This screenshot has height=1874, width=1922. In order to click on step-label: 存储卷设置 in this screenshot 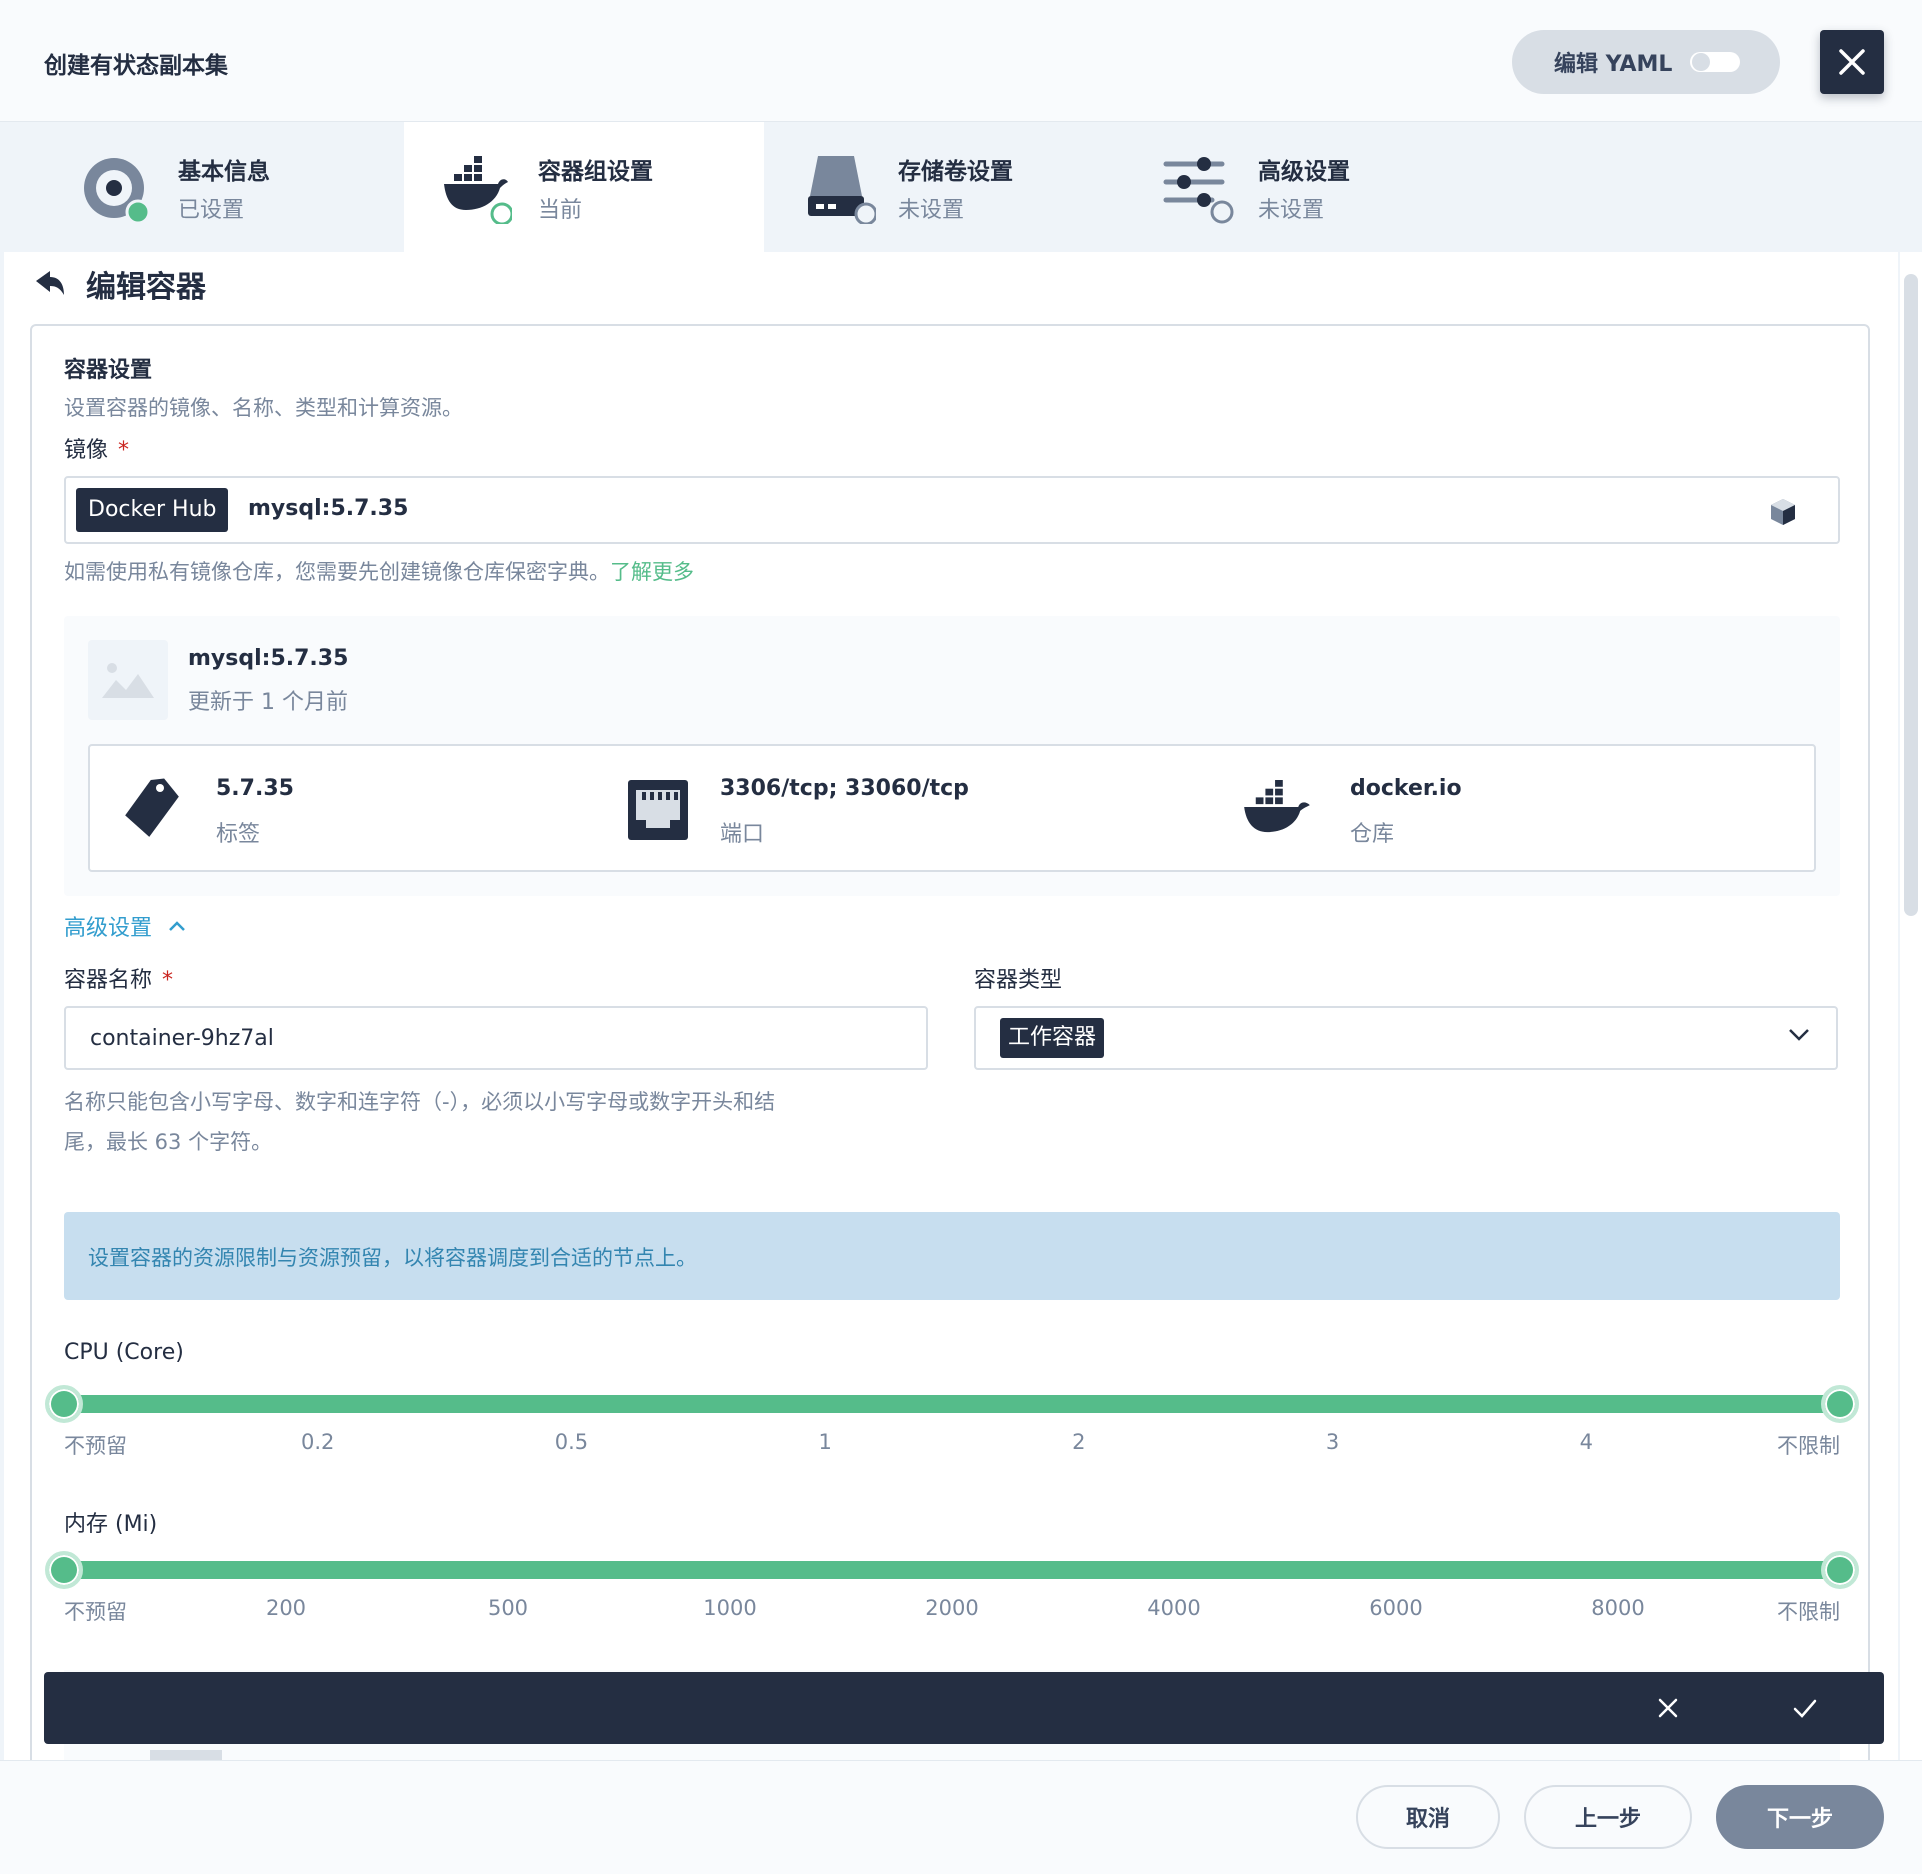, I will do `click(955, 172)`.